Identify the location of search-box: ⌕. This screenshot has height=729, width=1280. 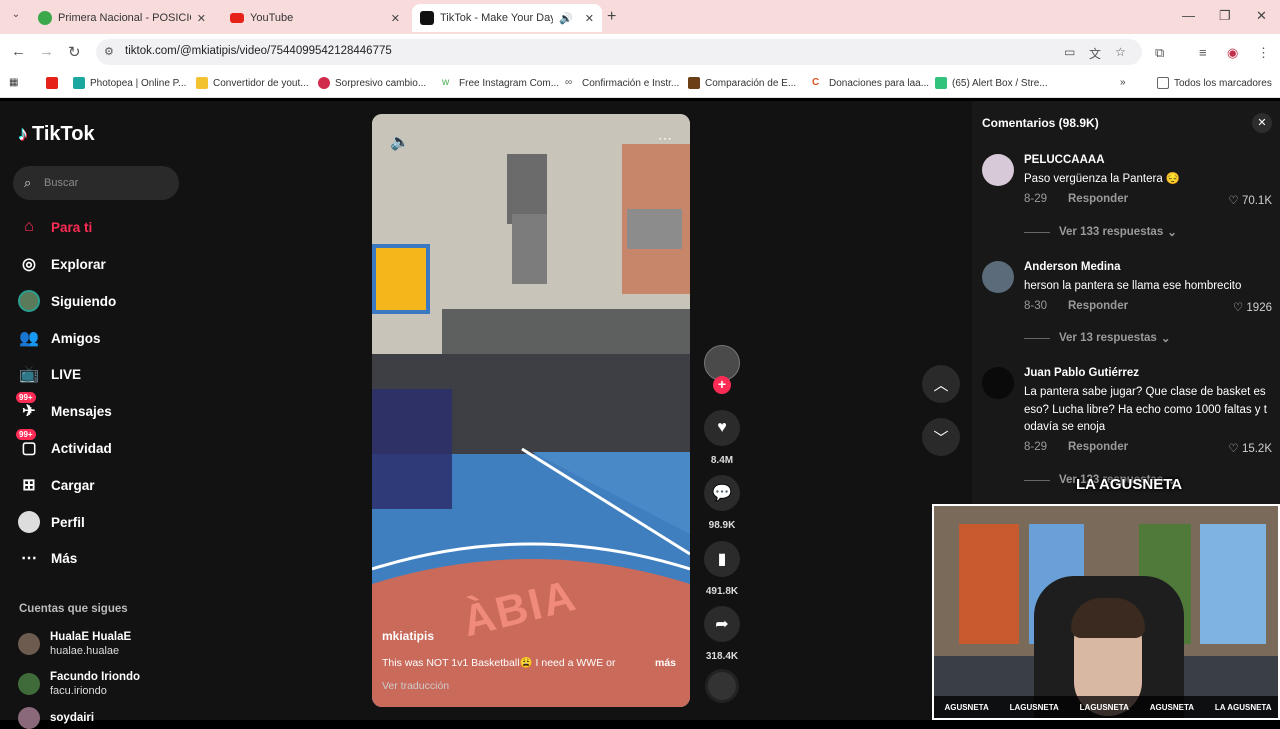
(96, 183).